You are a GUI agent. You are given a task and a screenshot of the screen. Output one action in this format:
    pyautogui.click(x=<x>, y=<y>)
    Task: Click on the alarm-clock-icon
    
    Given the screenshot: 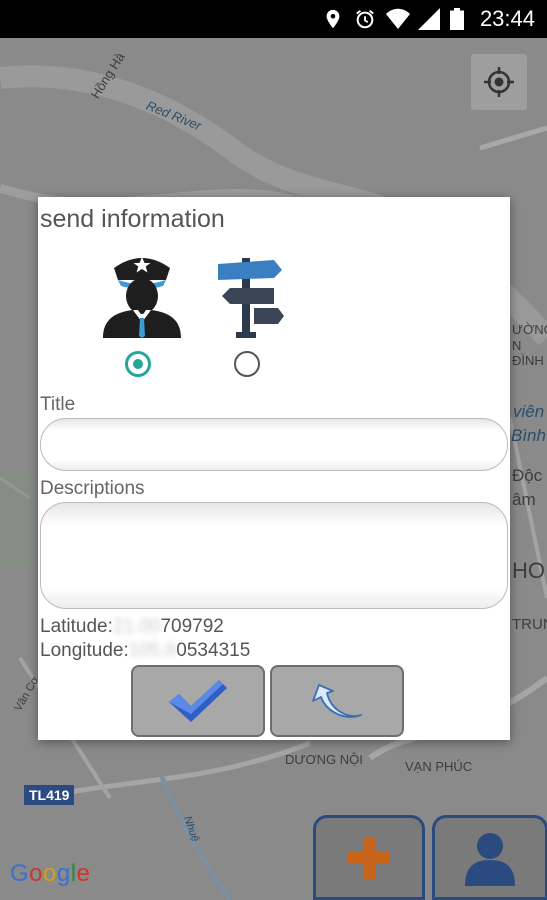 What is the action you would take?
    pyautogui.click(x=365, y=19)
    